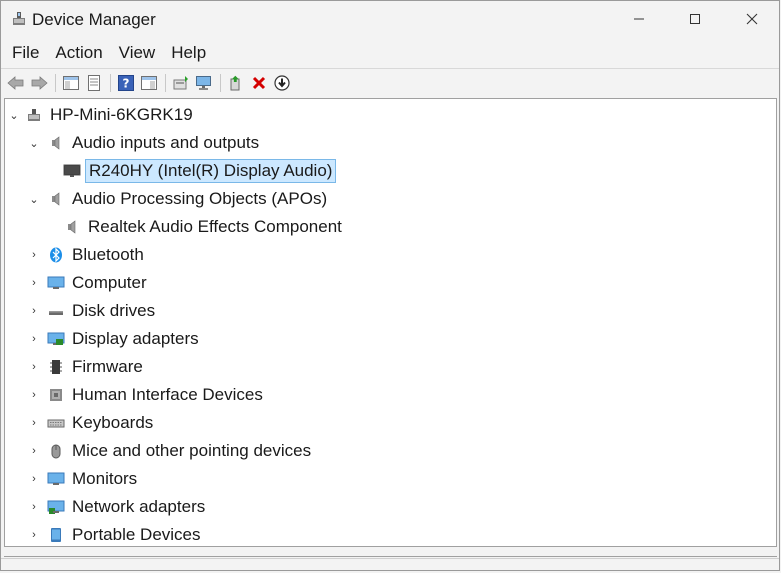 The width and height of the screenshot is (781, 573). I want to click on tree-device-label: Realtek Audio Effects Component, so click(215, 226).